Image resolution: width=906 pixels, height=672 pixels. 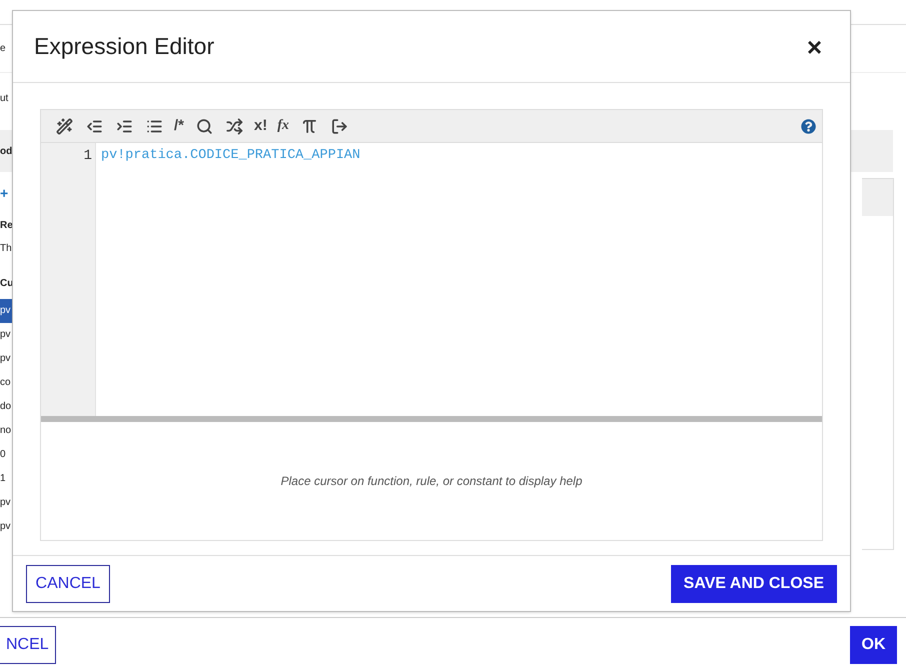 I want to click on magic-wand-icon, so click(x=64, y=126).